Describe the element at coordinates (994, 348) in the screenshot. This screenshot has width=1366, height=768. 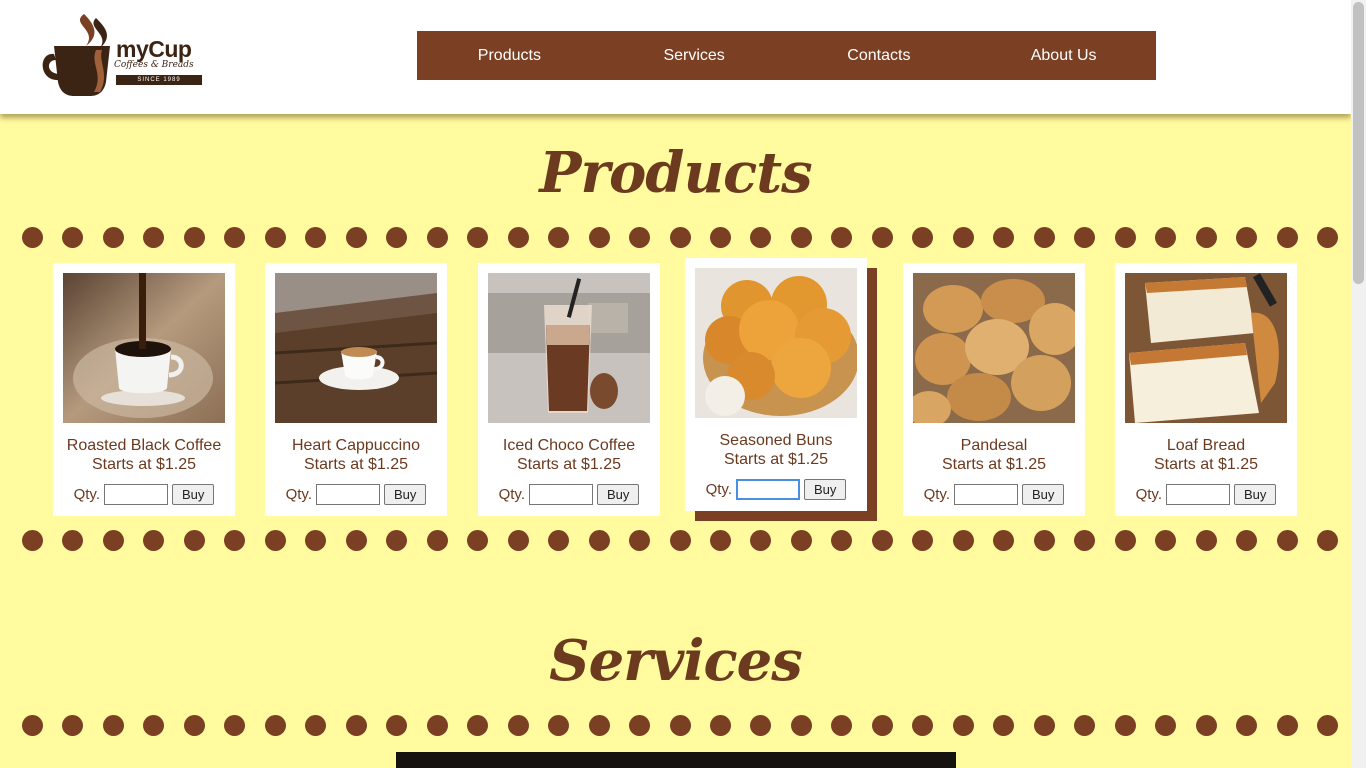
I see `pandesal-photo` at that location.